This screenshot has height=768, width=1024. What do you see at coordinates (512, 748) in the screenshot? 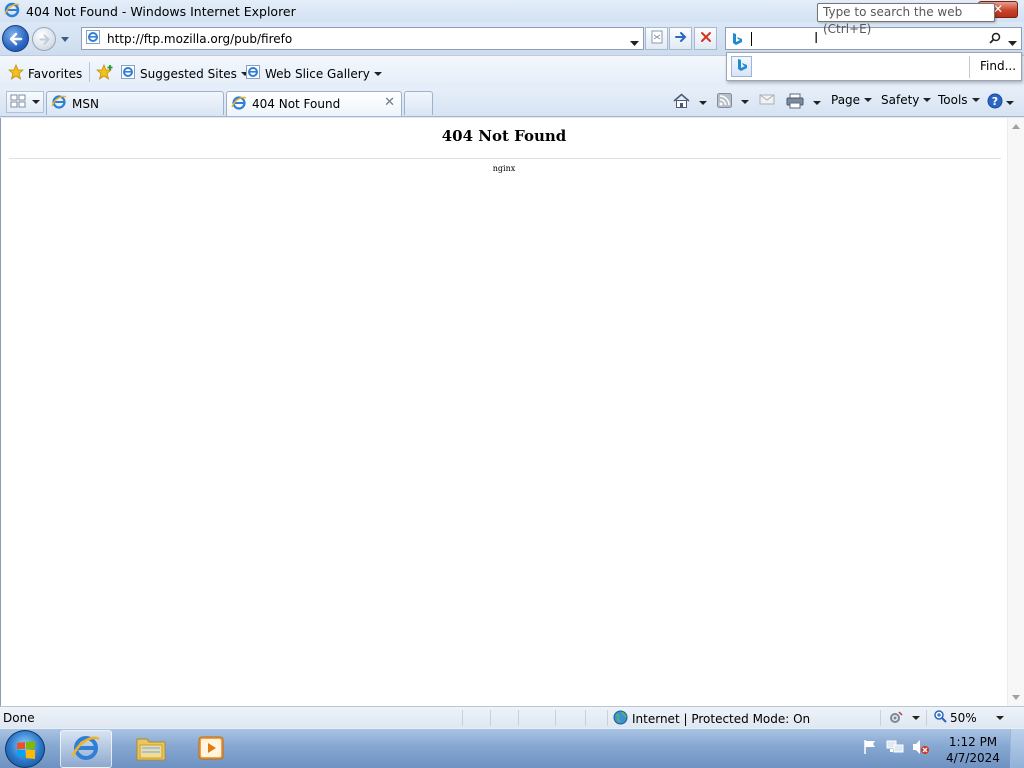
I see `taskbar: 1:12 PM 4/7/2024` at bounding box center [512, 748].